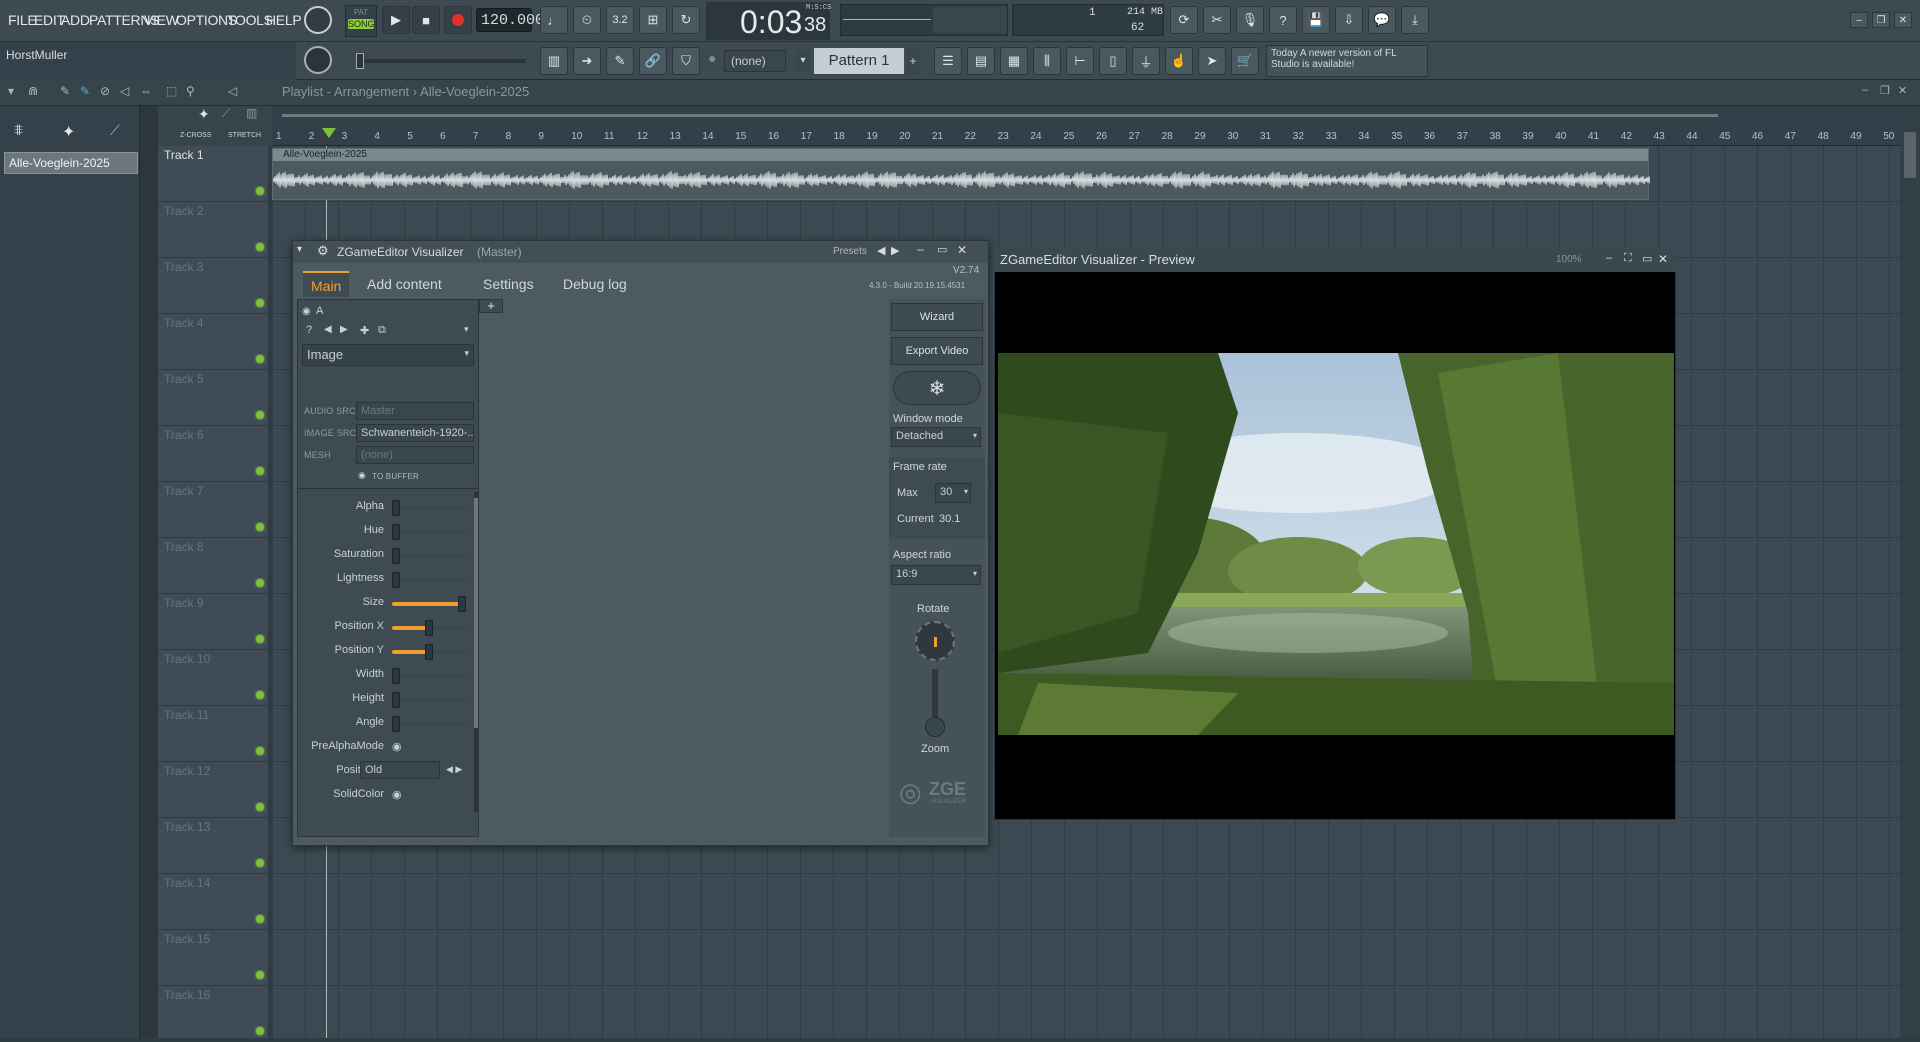  I want to click on solidcolor-toggle-icon: ◉, so click(397, 794).